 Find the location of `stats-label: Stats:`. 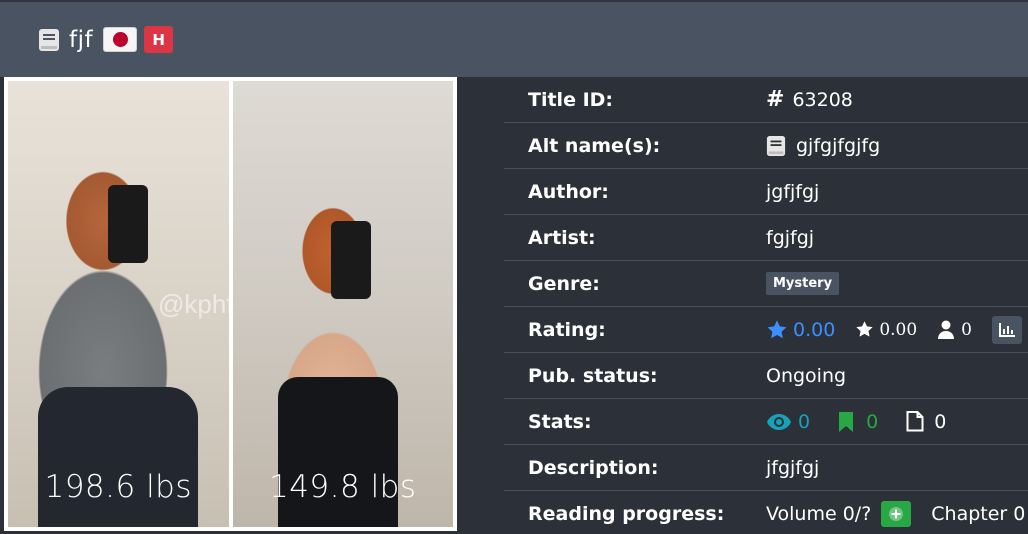

stats-label: Stats: is located at coordinates (560, 421).